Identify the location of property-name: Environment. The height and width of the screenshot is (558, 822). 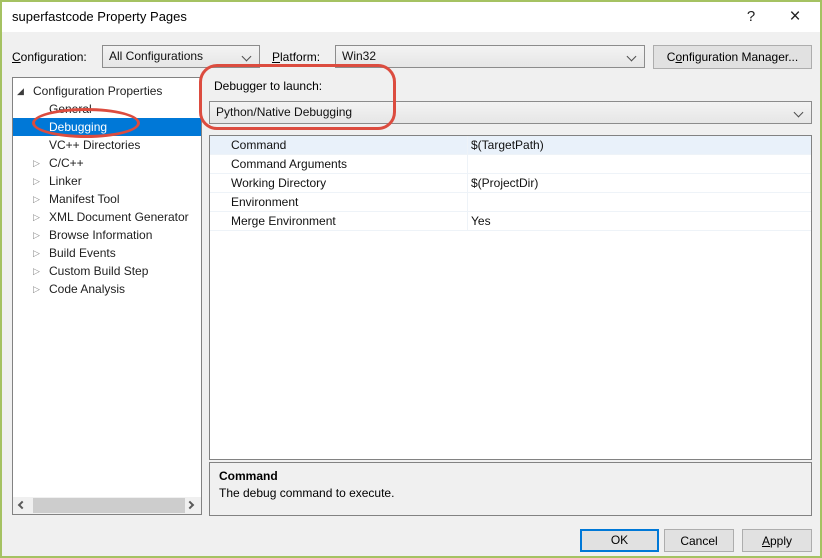
(339, 202).